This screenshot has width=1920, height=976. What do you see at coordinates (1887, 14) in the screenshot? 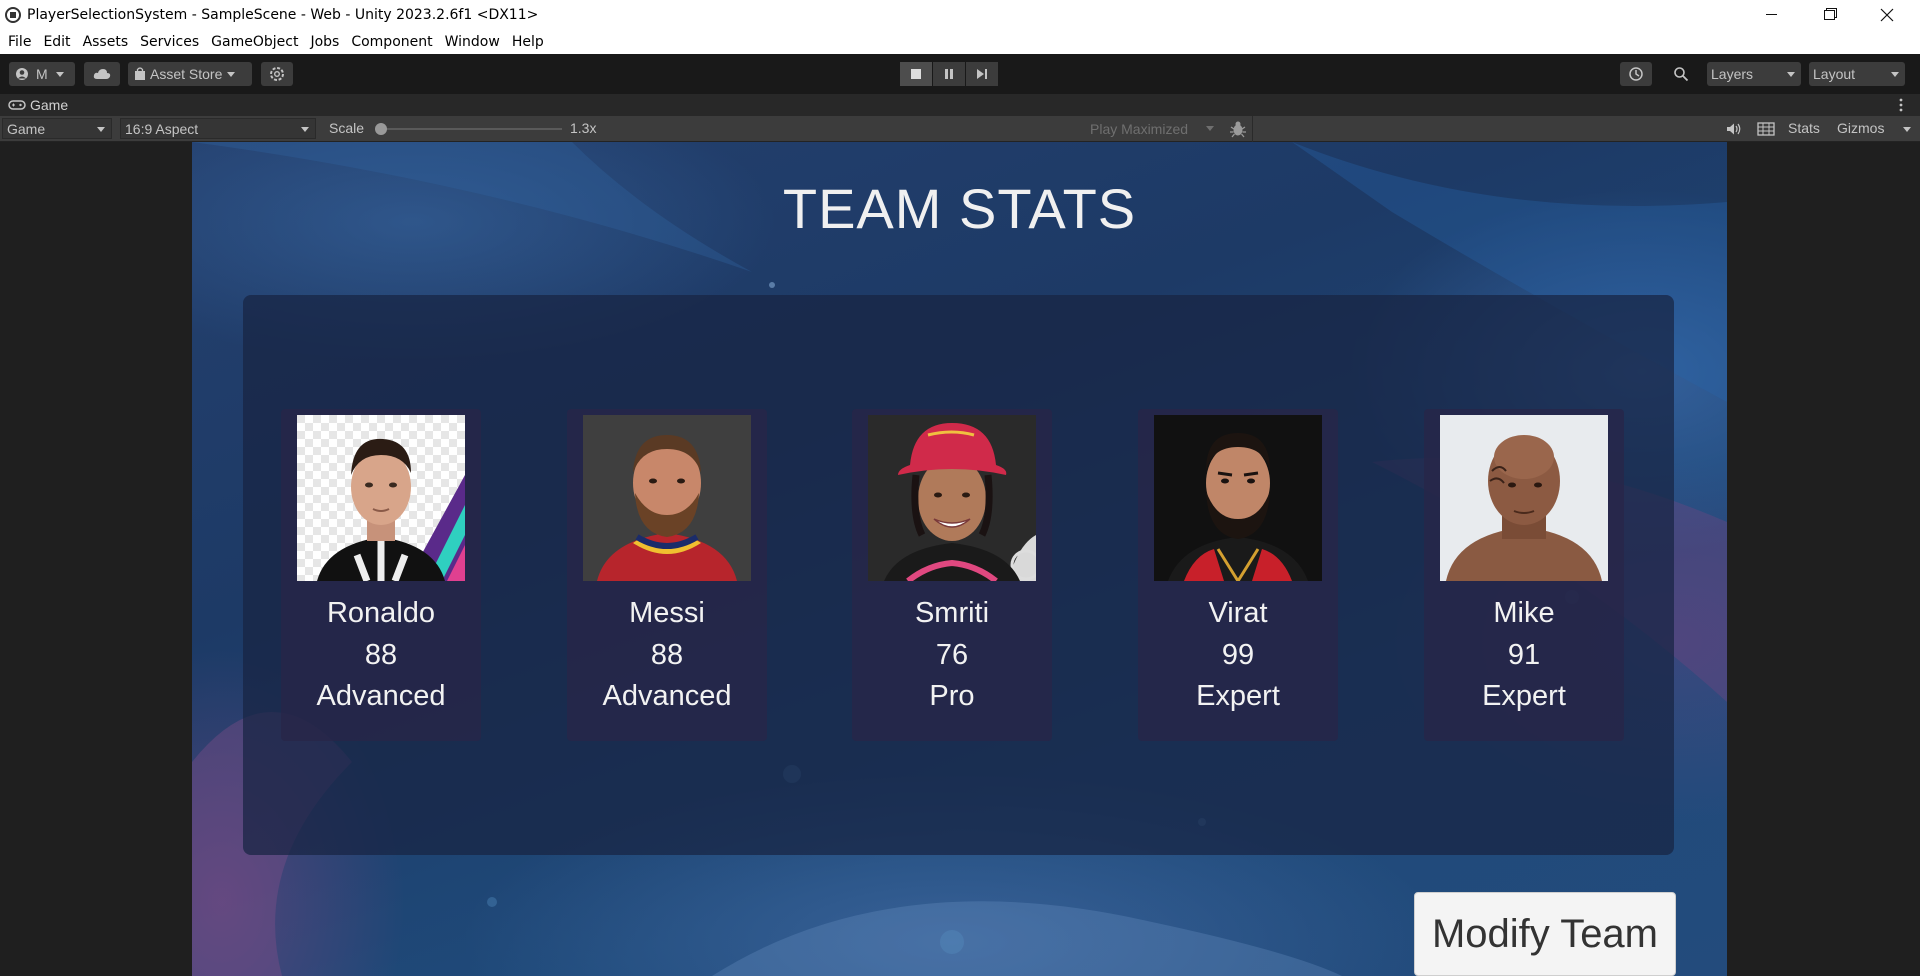
I see `close-button` at bounding box center [1887, 14].